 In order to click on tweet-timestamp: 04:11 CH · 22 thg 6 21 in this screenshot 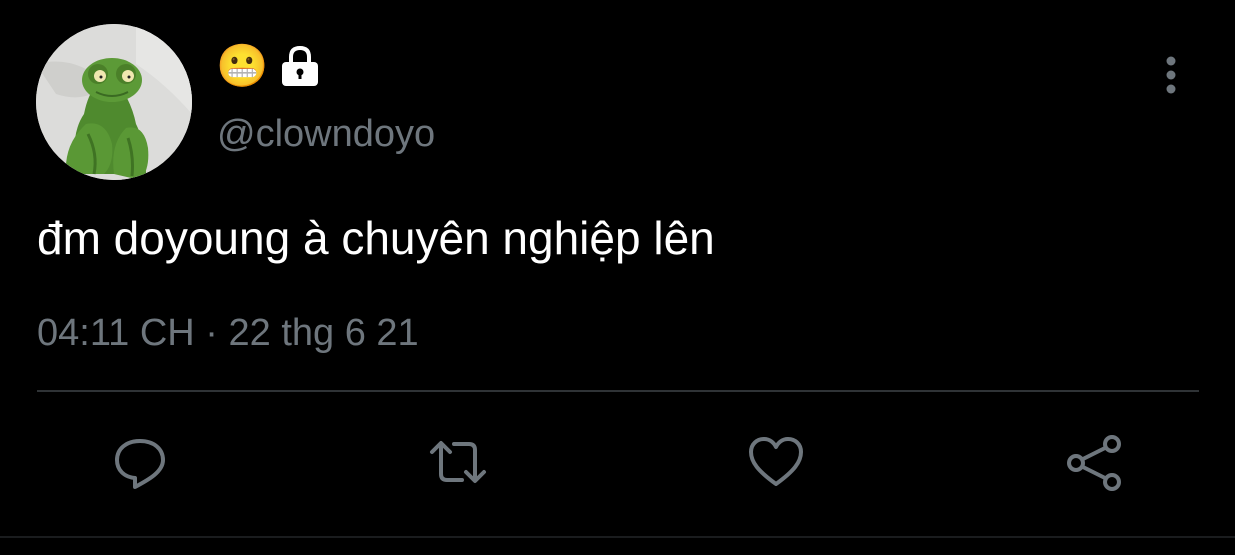, I will do `click(228, 333)`.